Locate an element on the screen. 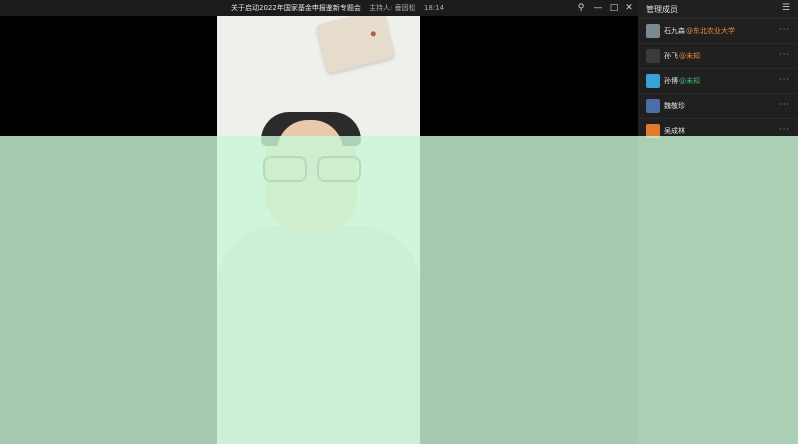 The image size is (798, 444). meeting-title-area: 关于启动2022年国家基金申报鉴新专题会 主持人: 垂固松 18:14 is located at coordinates (337, 8).